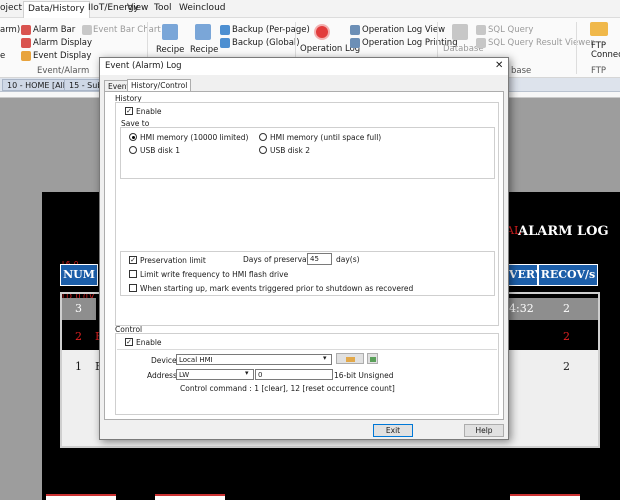 Image resolution: width=620 pixels, height=500 pixels. Describe the element at coordinates (460, 32) in the screenshot. I see `database-icon` at that location.